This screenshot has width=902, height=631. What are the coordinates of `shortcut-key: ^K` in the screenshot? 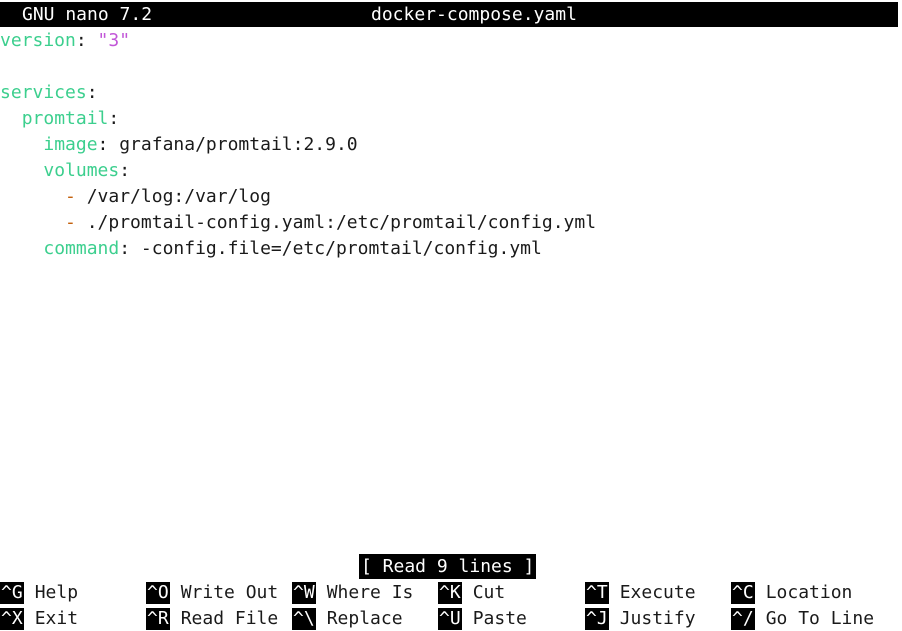 It's located at (450, 593).